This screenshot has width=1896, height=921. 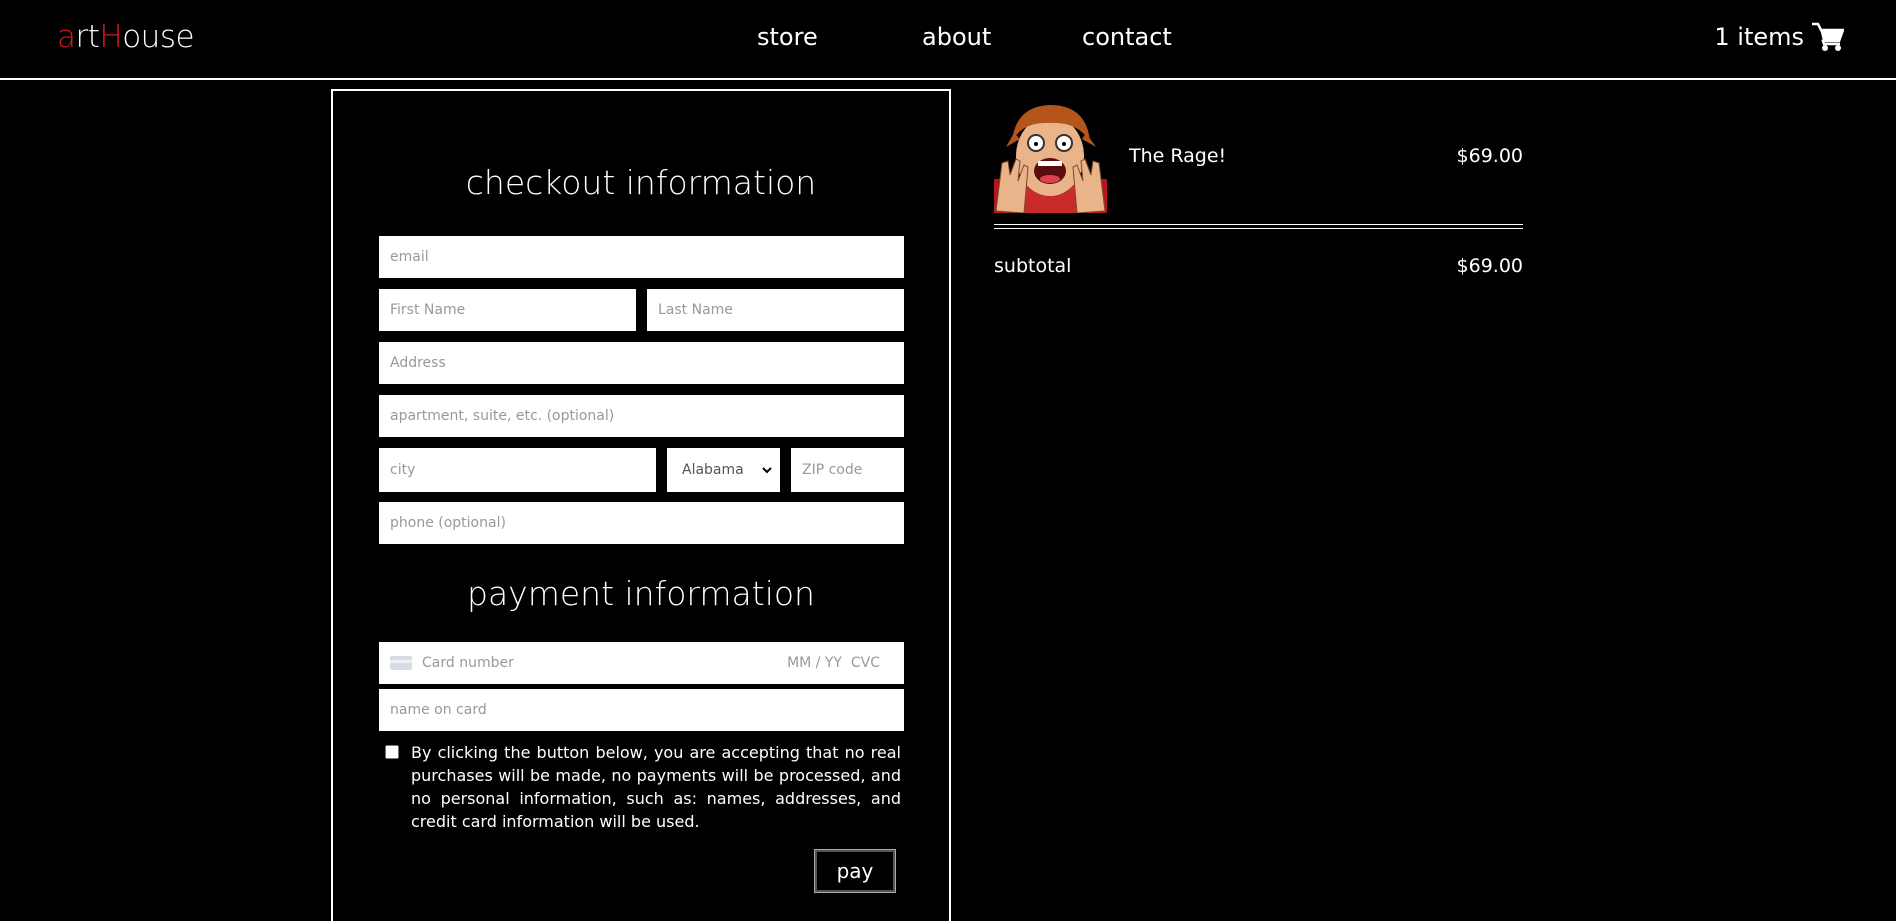 What do you see at coordinates (956, 37) in the screenshot?
I see `nav-about: about` at bounding box center [956, 37].